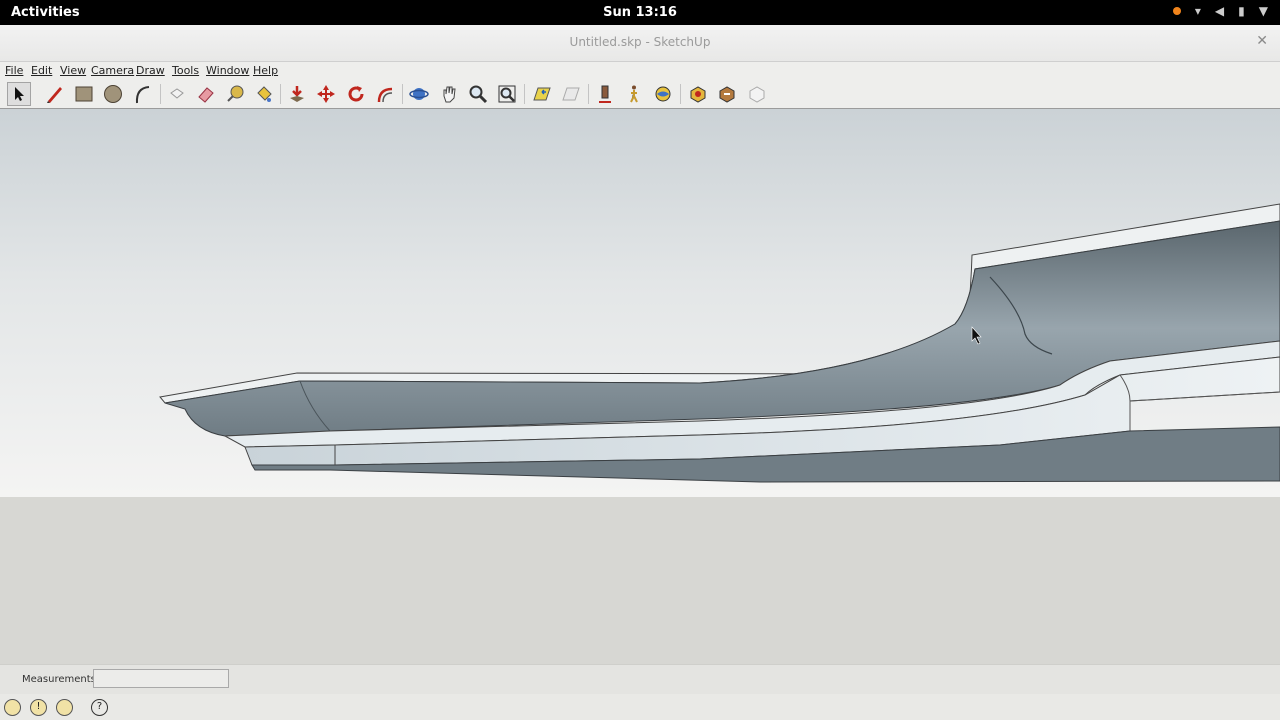 The width and height of the screenshot is (1280, 720). I want to click on circle-icon, so click(113, 94).